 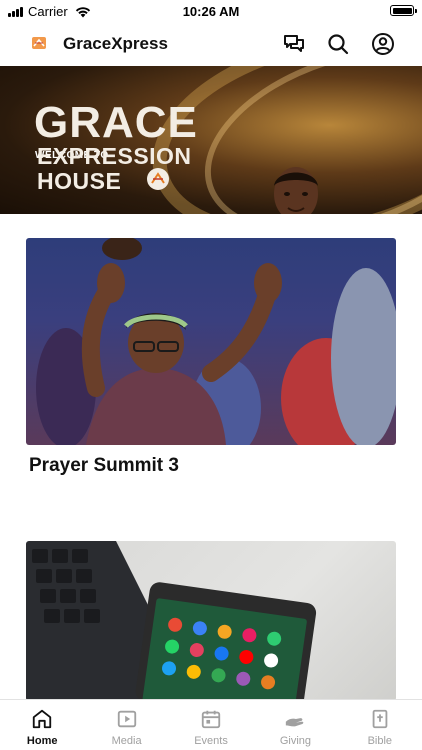 What do you see at coordinates (126, 741) in the screenshot?
I see `tab-media-label: Media` at bounding box center [126, 741].